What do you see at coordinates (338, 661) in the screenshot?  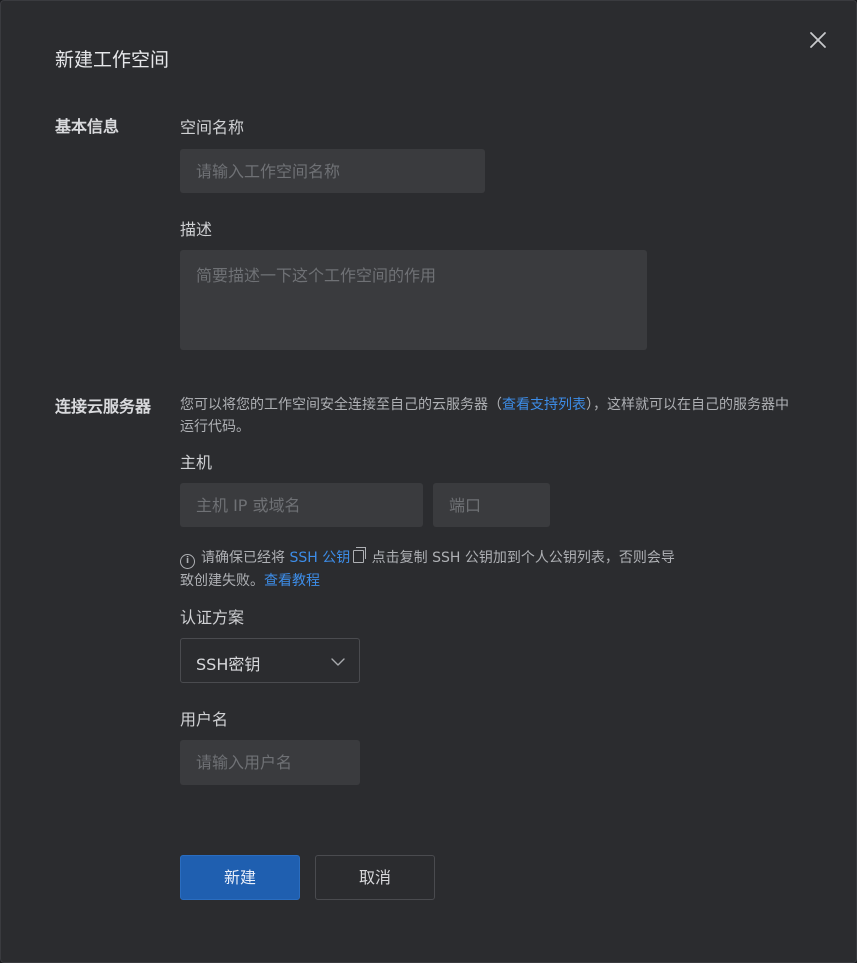 I see `chevron-down-icon` at bounding box center [338, 661].